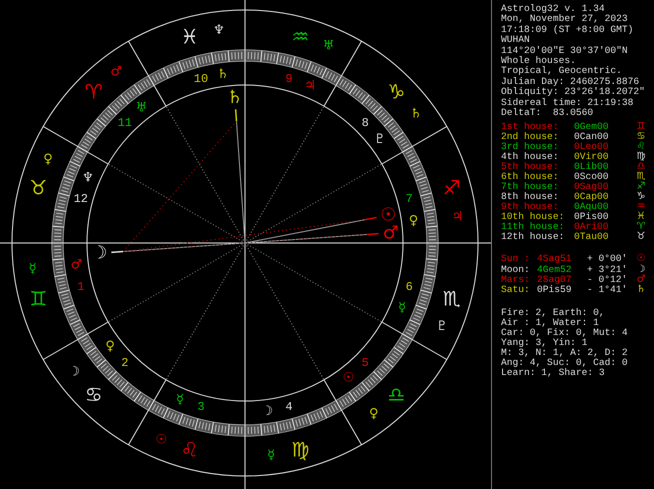 The image size is (654, 489). What do you see at coordinates (442, 326) in the screenshot?
I see `ruler-glyph: ♇` at bounding box center [442, 326].